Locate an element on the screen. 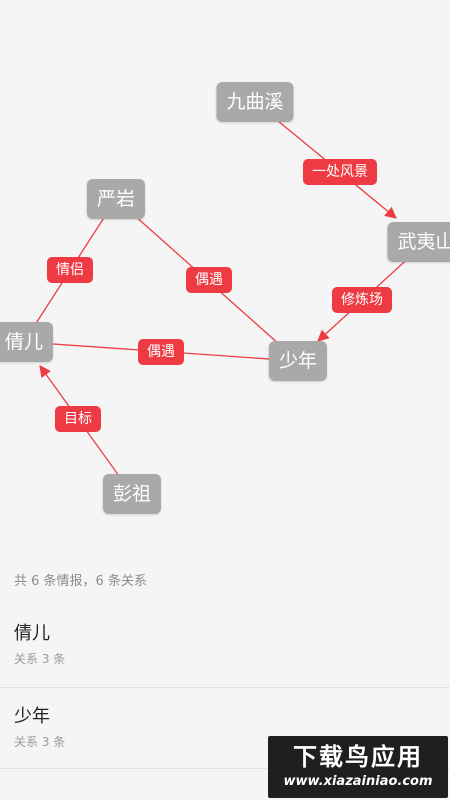  node-yanyan: 严岩 is located at coordinates (116, 199).